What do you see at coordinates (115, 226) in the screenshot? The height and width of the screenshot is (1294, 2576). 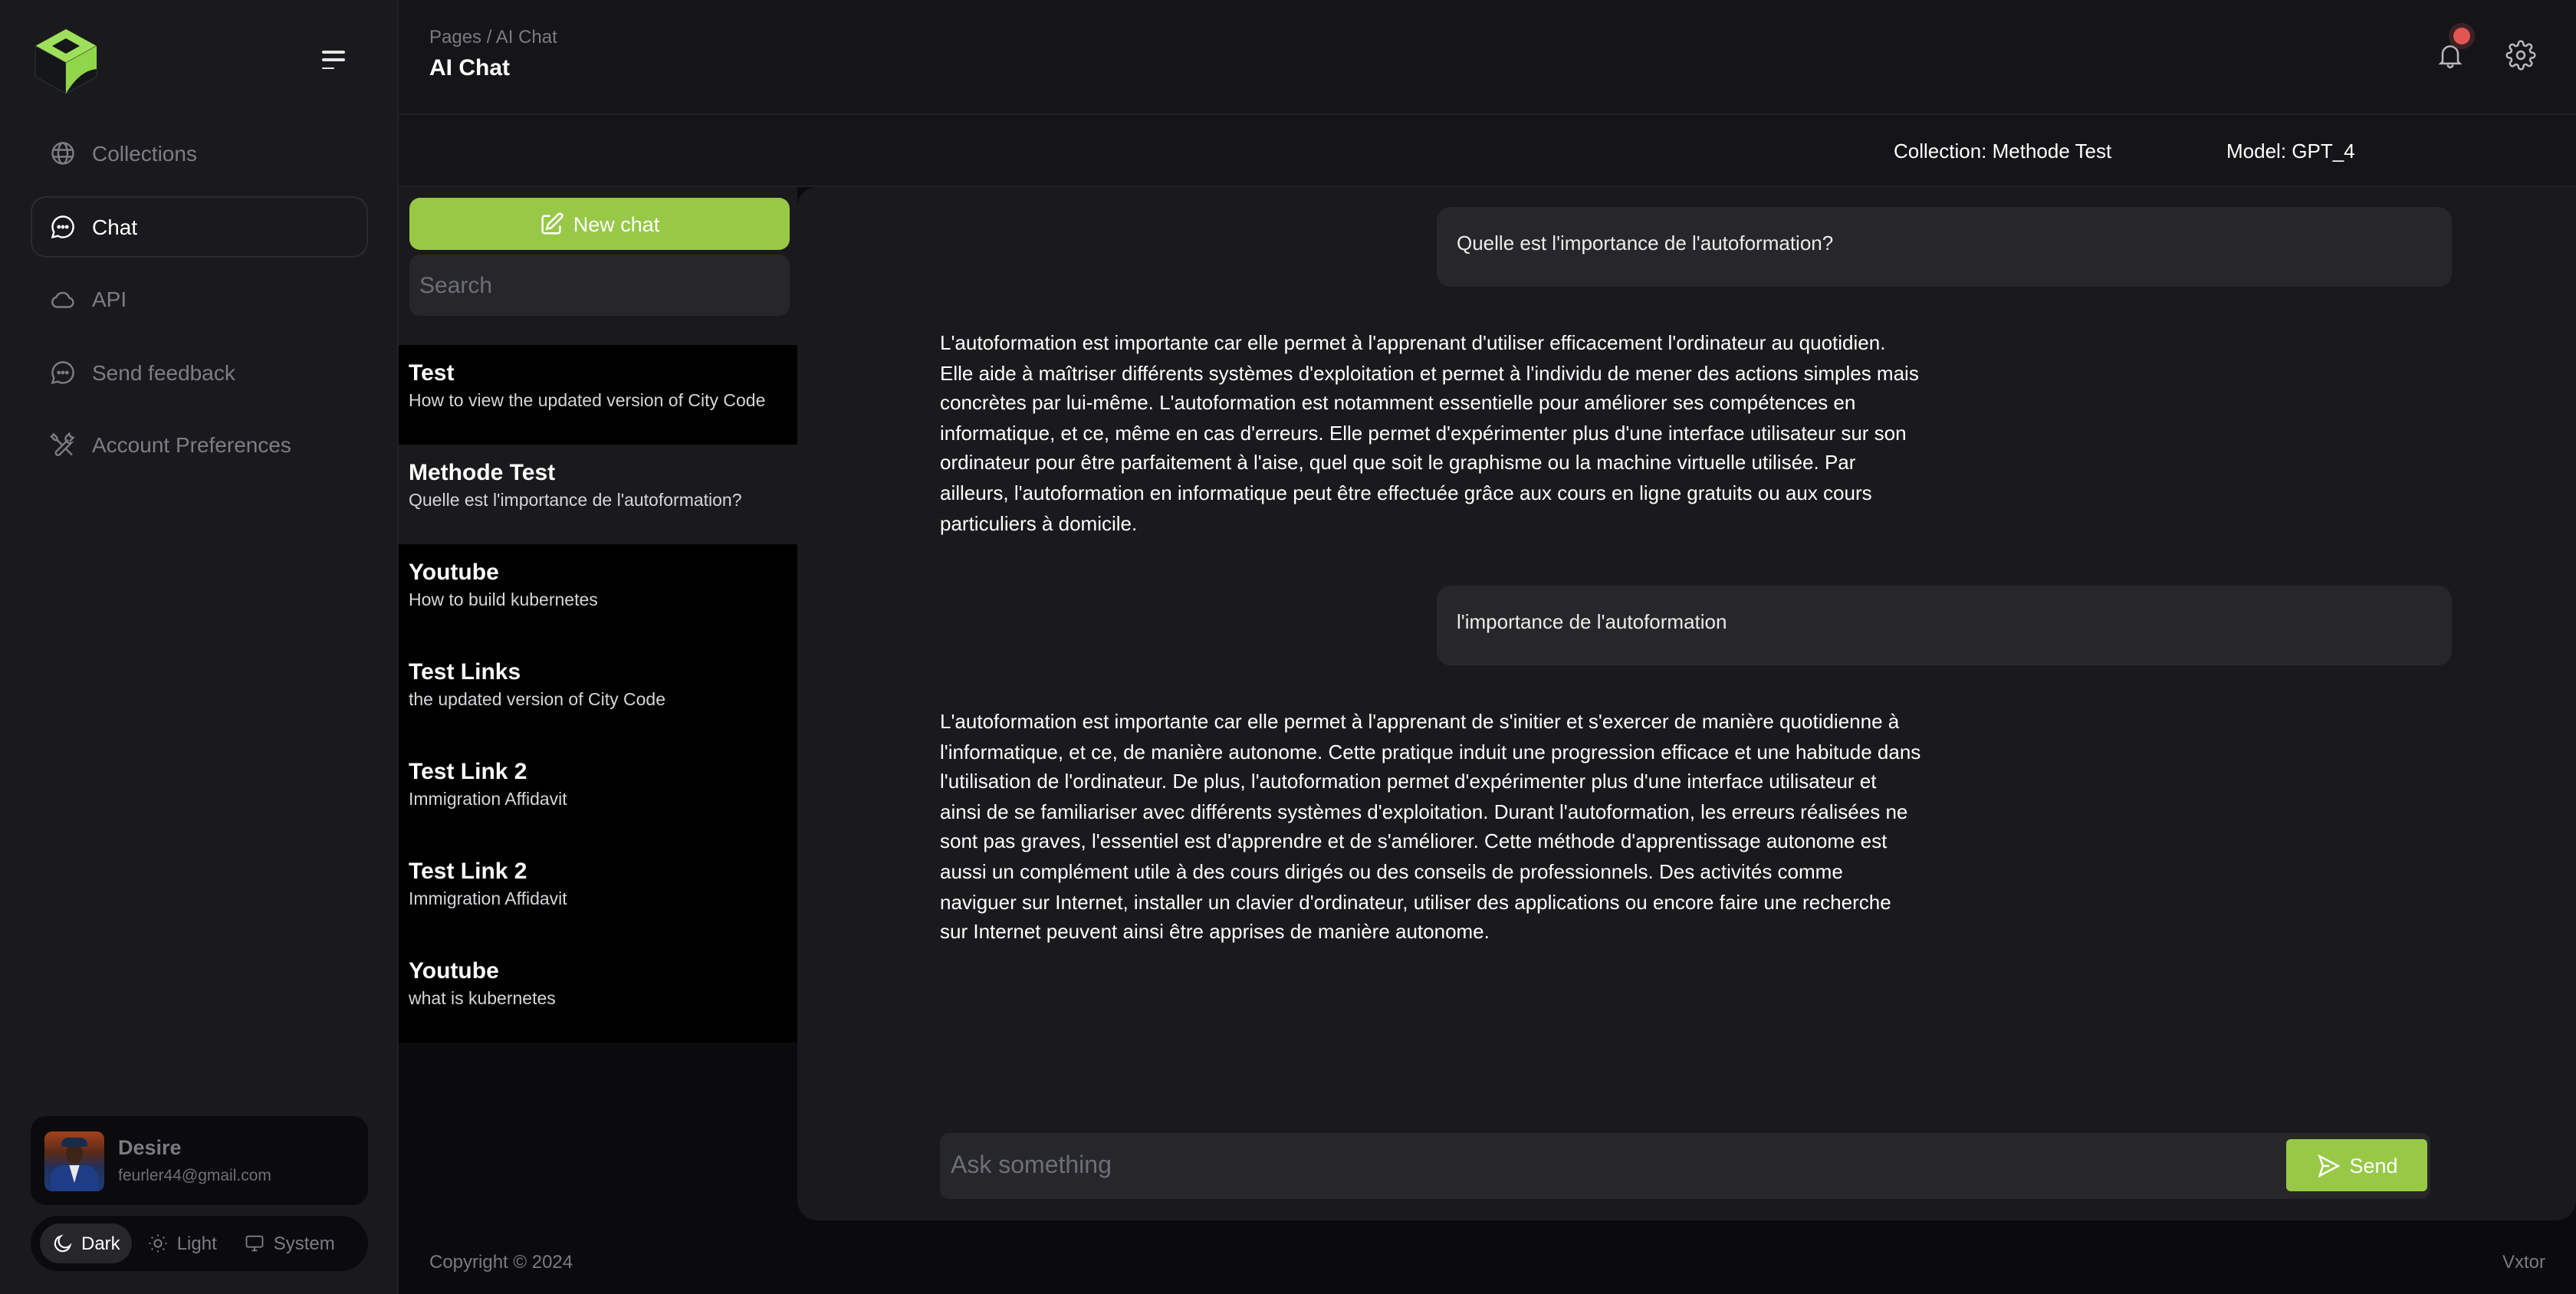 I see `sidebar-item-label: Chat` at bounding box center [115, 226].